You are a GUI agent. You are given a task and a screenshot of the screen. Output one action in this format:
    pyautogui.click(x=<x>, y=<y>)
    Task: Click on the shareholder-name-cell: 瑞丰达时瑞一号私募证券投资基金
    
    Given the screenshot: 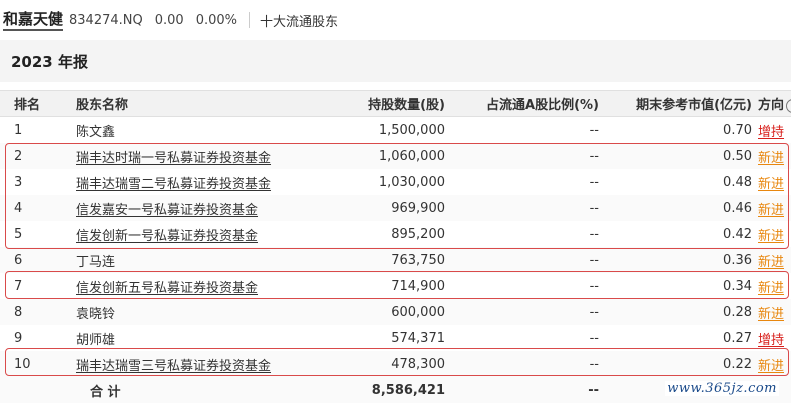 What is the action you would take?
    pyautogui.click(x=189, y=156)
    